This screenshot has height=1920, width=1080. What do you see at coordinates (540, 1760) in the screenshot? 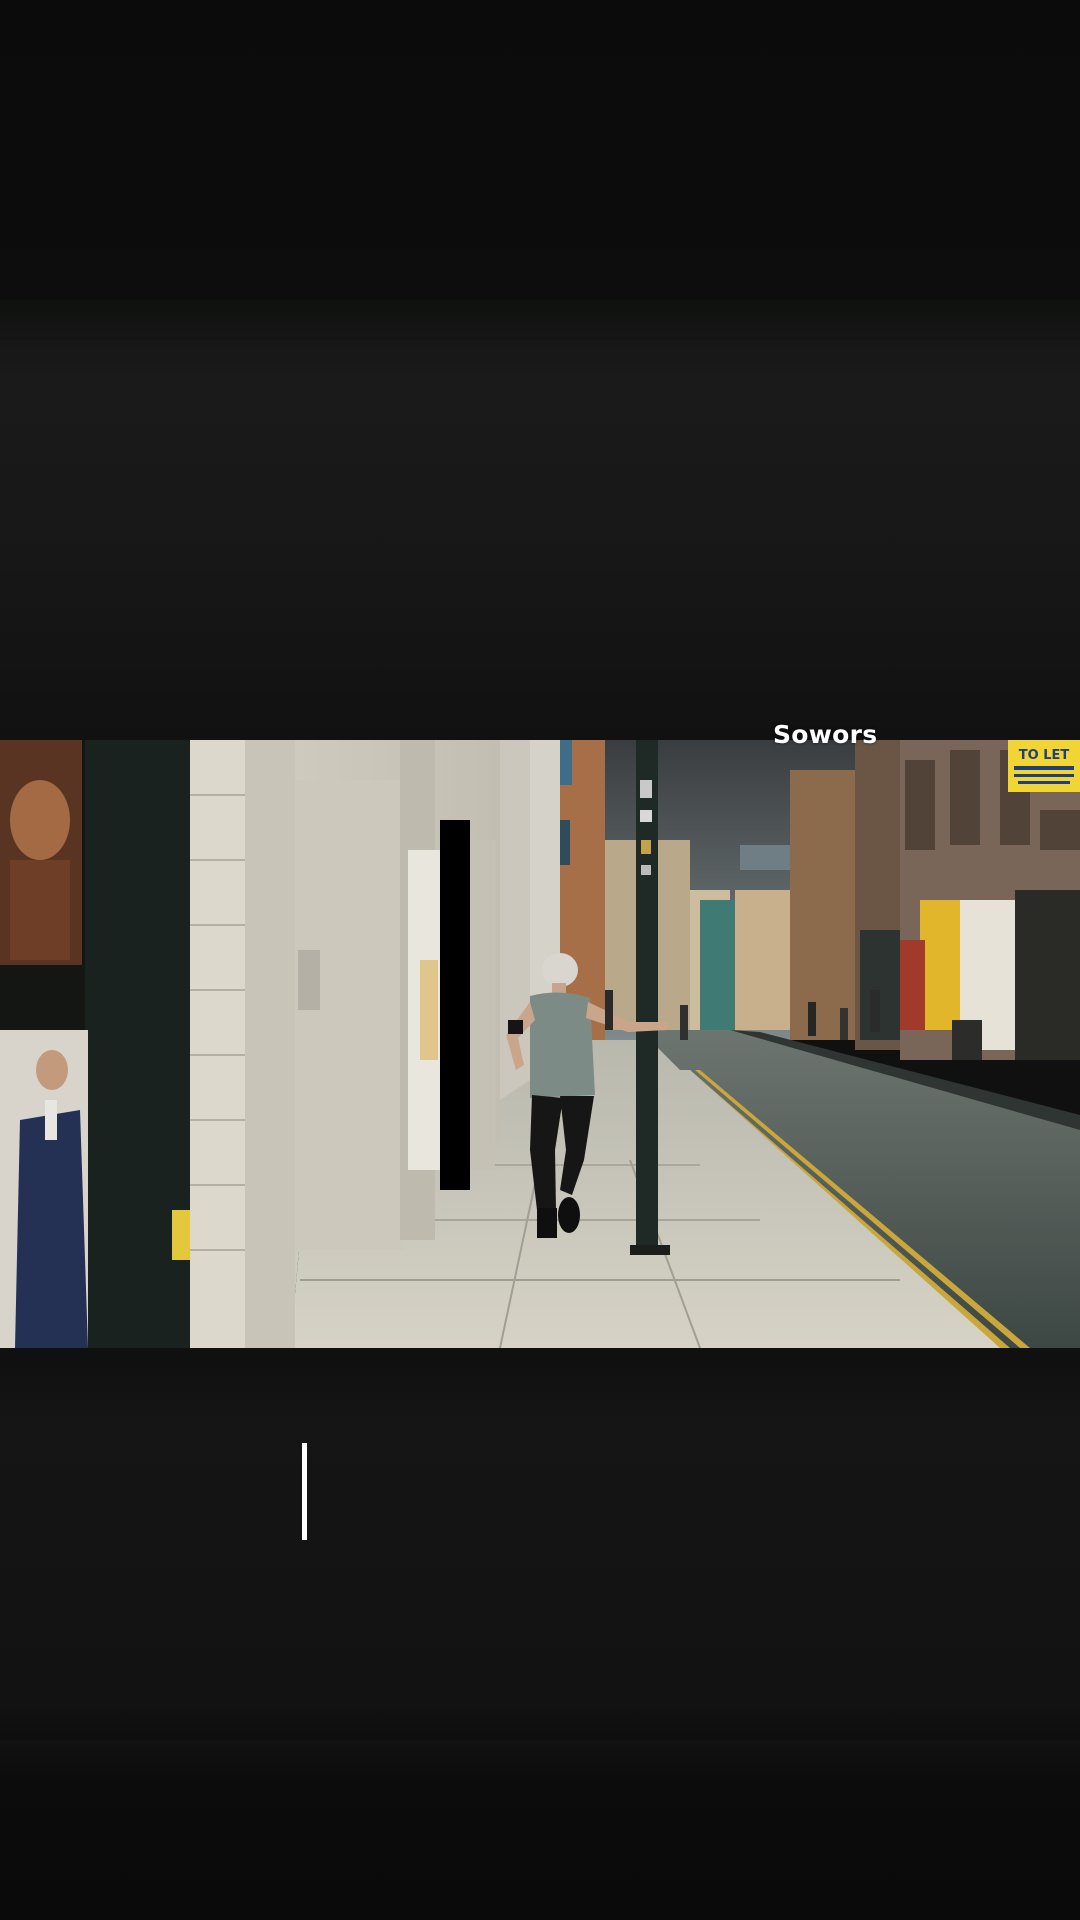
I see `bottom-dark-band` at bounding box center [540, 1760].